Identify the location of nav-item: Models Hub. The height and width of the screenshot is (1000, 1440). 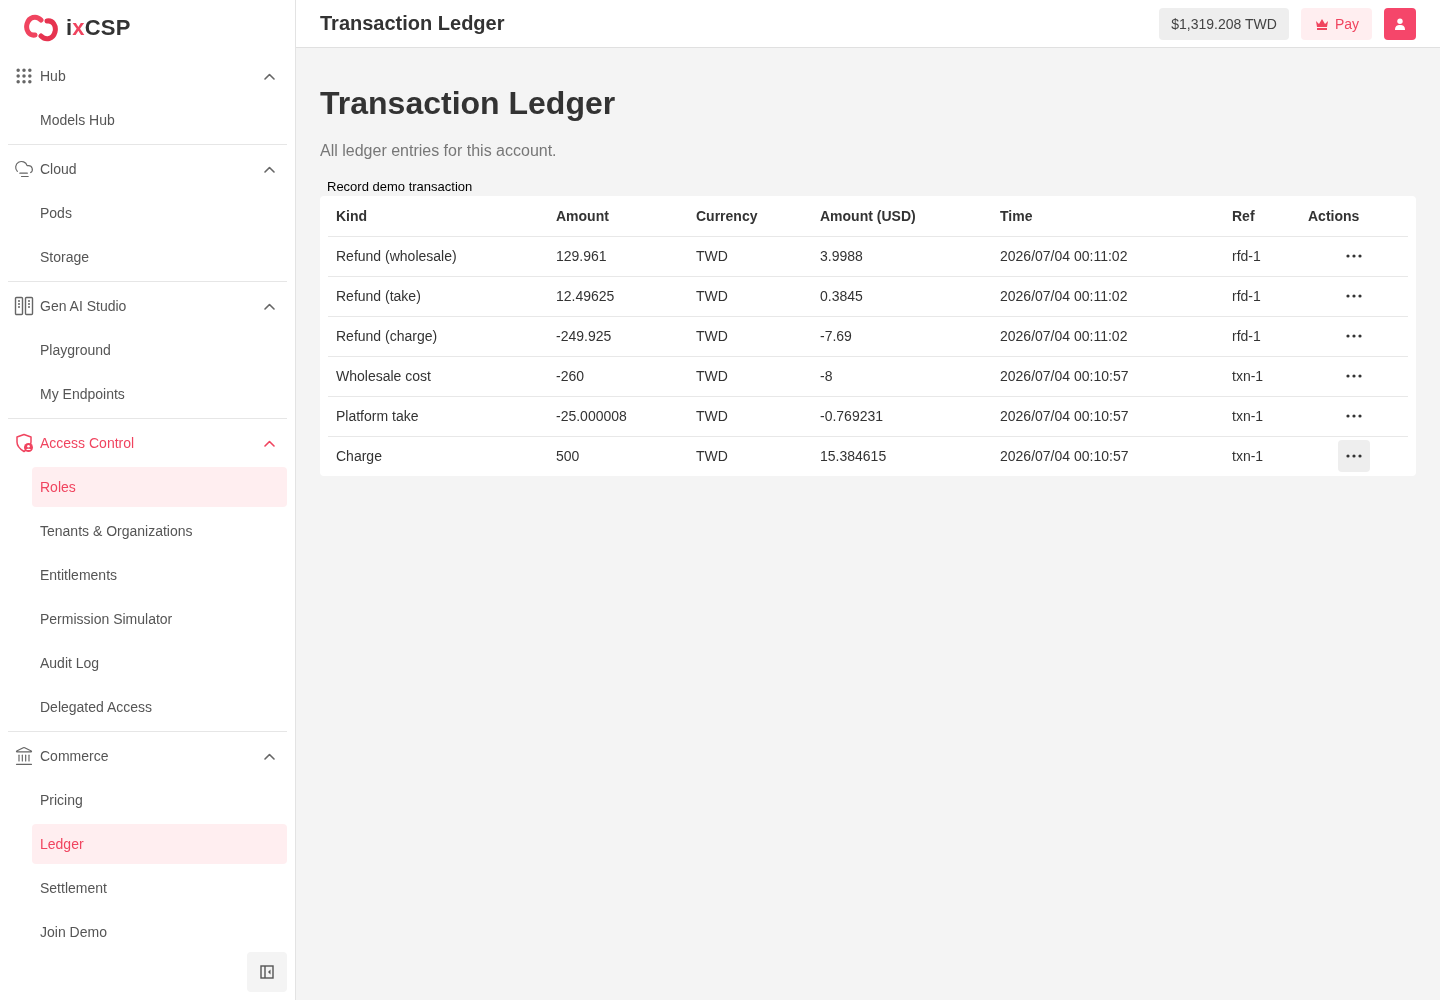
(159, 120).